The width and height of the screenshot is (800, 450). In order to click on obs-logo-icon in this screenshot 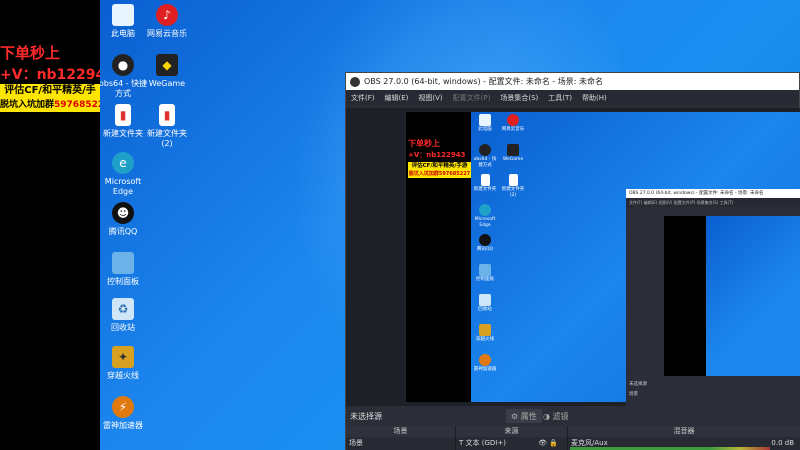, I will do `click(355, 81)`.